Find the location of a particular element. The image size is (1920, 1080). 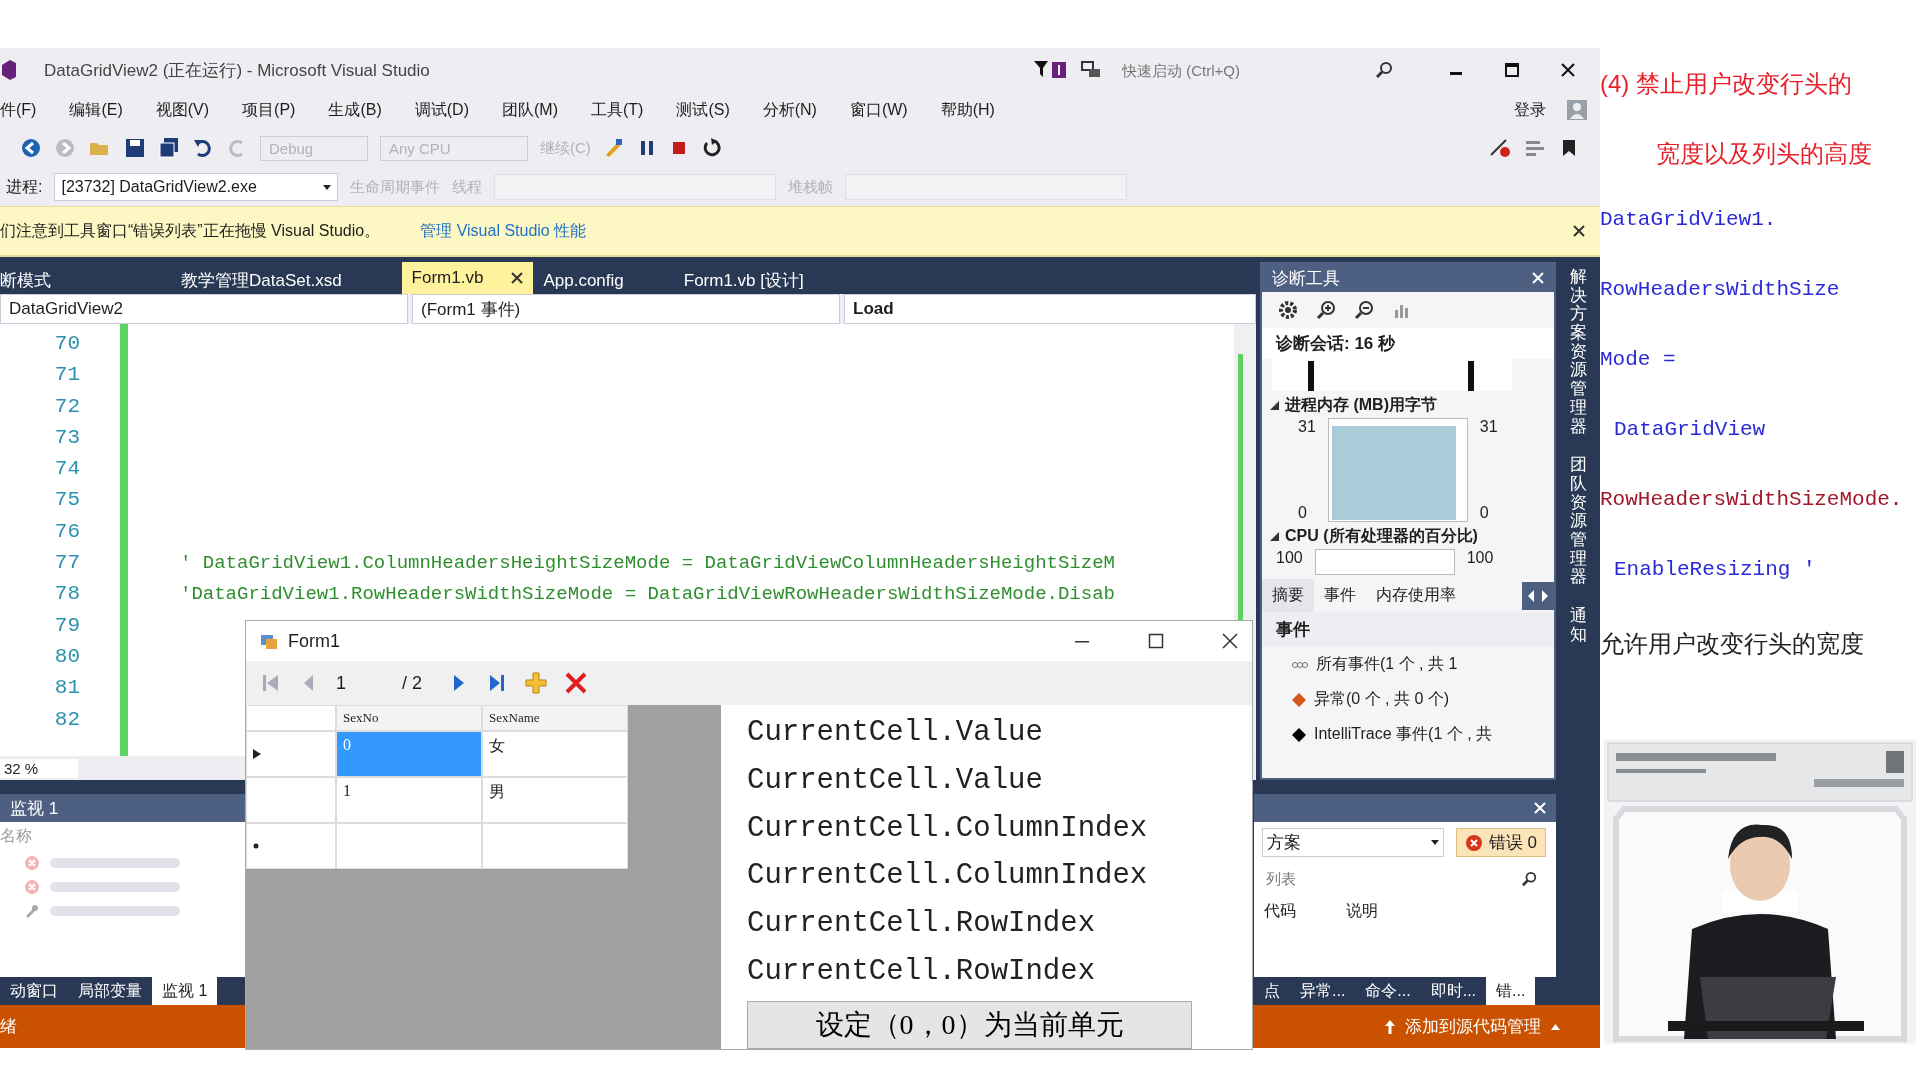

code-comment: 'DataGridView1.RowHeadersWidthSizeMode = DataGridViewRowHeadersWidthSizeMode.Disab is located at coordinates (647, 594).